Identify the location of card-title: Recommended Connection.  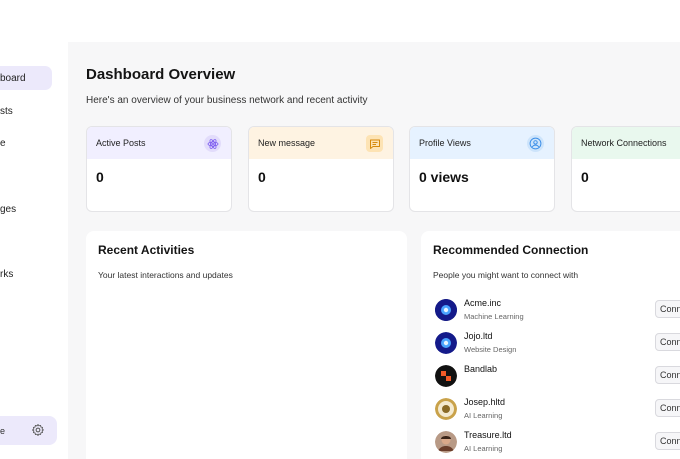
(511, 250).